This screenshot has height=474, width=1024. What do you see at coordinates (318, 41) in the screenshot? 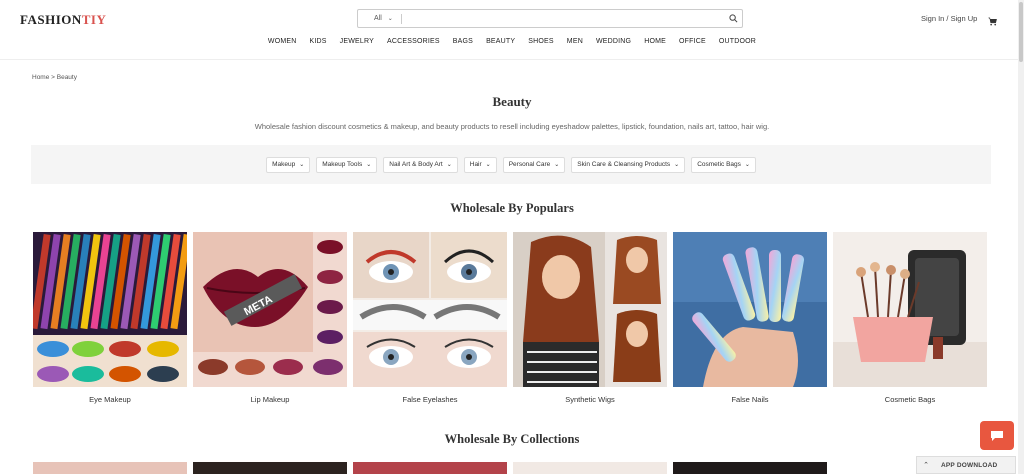
I see `nav-item-kids: KIDS` at bounding box center [318, 41].